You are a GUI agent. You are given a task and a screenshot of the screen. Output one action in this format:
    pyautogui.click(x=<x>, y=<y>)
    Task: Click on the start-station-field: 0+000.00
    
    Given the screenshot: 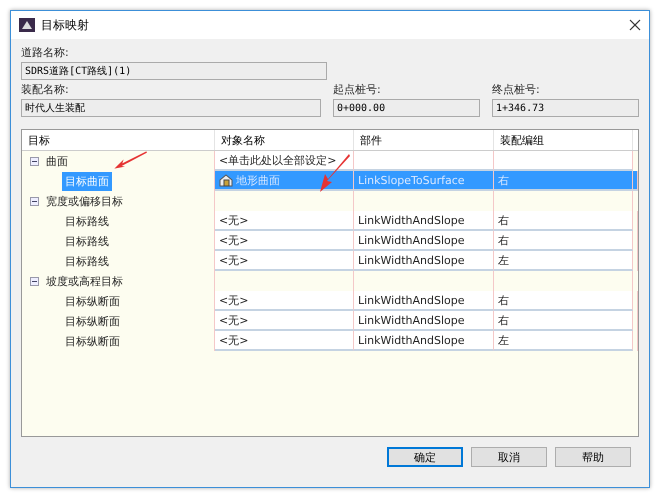 What is the action you would take?
    pyautogui.click(x=406, y=108)
    